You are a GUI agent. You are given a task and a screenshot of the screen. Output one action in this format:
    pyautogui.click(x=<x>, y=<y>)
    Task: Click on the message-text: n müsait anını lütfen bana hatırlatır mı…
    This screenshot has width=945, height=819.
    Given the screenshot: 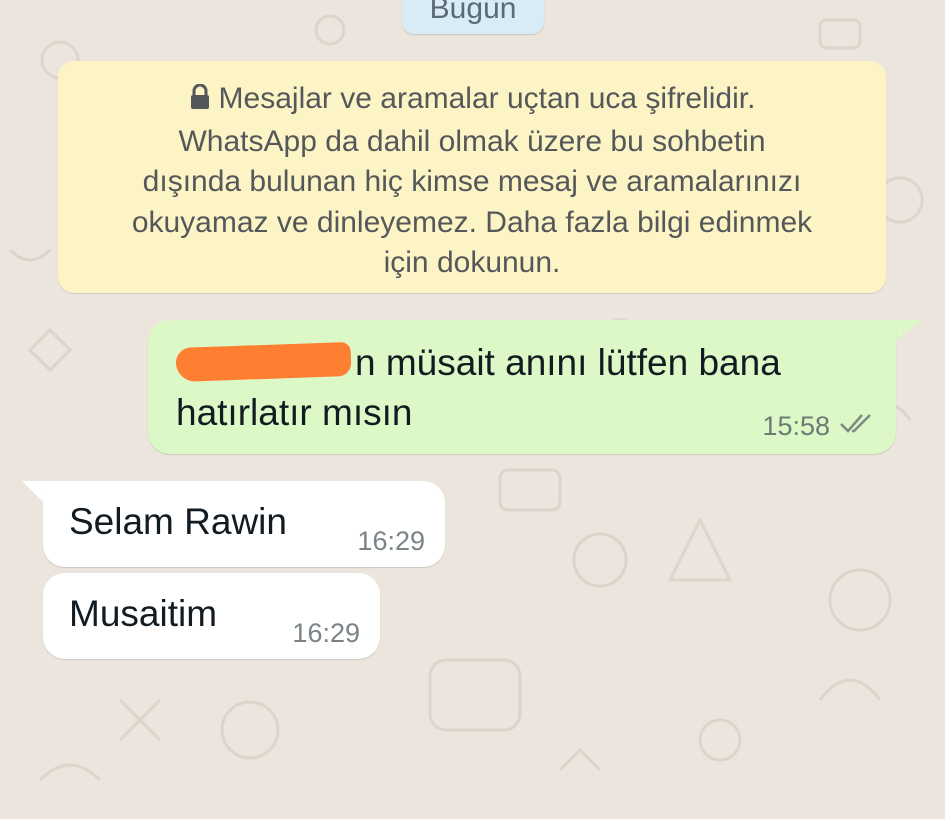 What is the action you would take?
    pyautogui.click(x=478, y=387)
    